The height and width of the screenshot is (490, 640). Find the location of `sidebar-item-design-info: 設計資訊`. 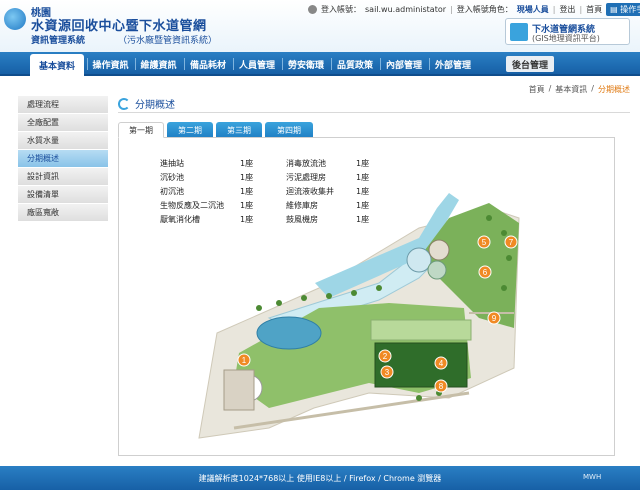

sidebar-item-design-info: 設計資訊 is located at coordinates (63, 177).